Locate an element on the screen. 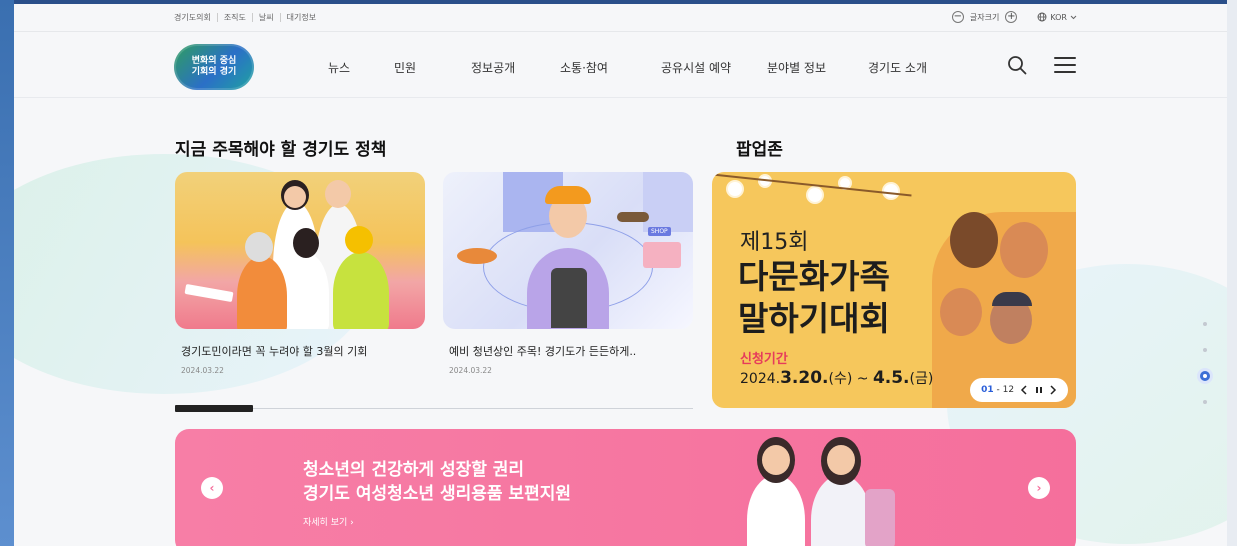 This screenshot has height=546, width=1237. nav-item-civil-complaint: 민원 is located at coordinates (405, 67).